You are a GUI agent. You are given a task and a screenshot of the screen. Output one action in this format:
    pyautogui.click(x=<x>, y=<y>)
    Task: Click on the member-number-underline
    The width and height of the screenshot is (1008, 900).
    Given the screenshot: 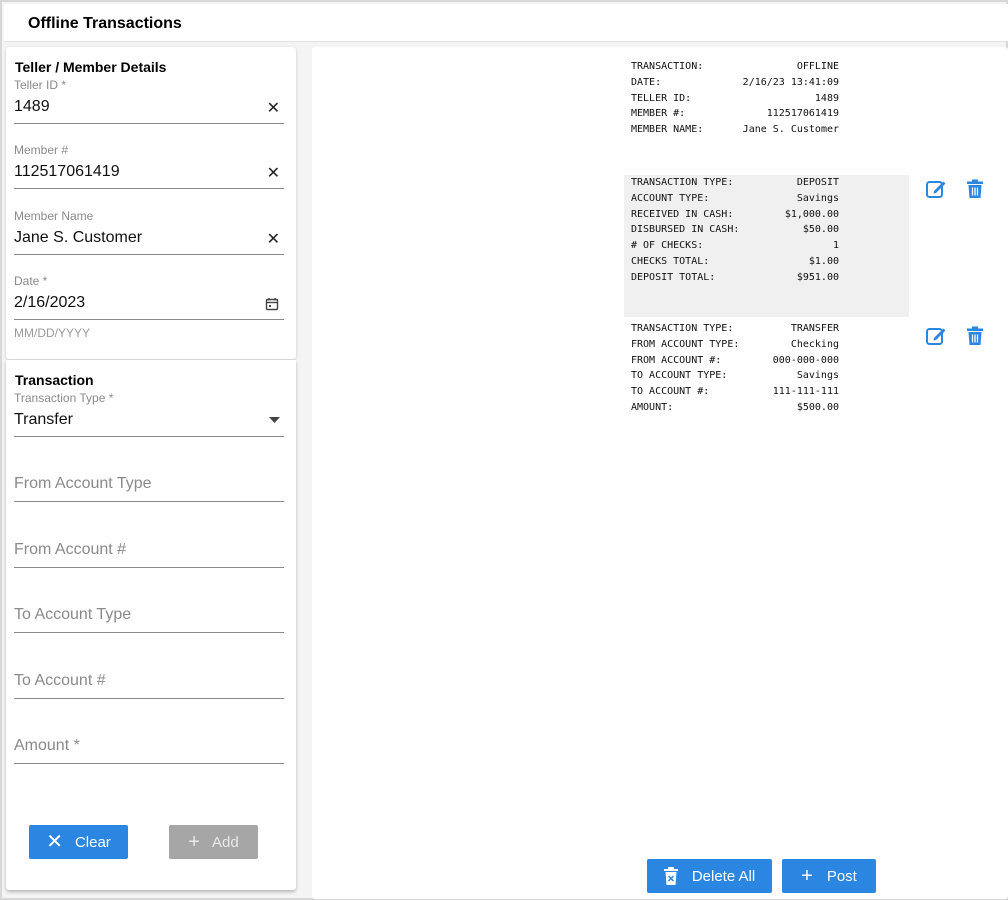 What is the action you would take?
    pyautogui.click(x=149, y=188)
    